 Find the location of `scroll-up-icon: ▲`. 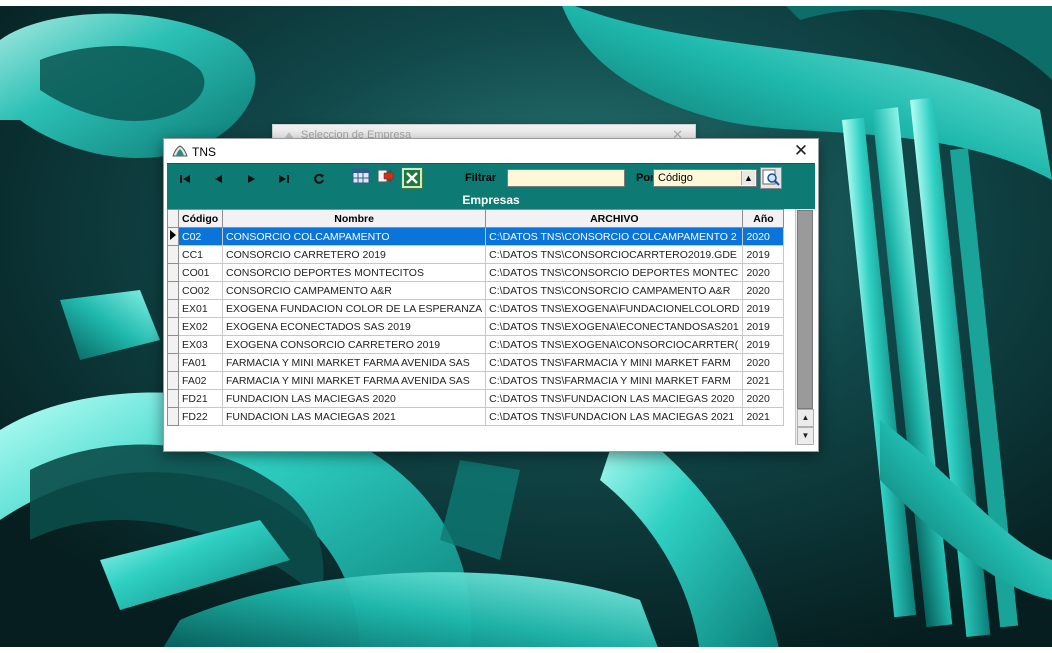

scroll-up-icon: ▲ is located at coordinates (805, 418).